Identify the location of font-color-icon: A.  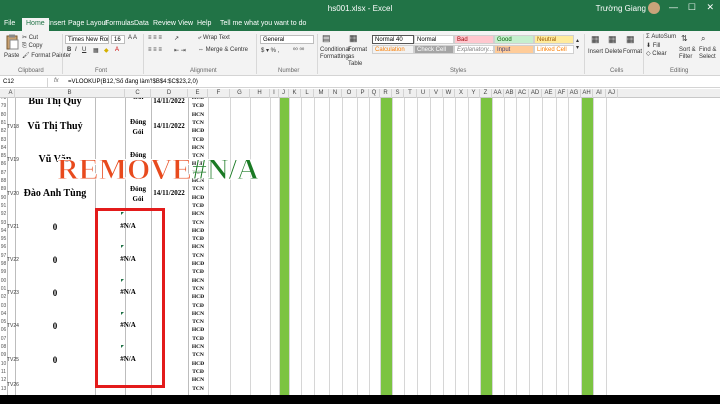
(117, 50).